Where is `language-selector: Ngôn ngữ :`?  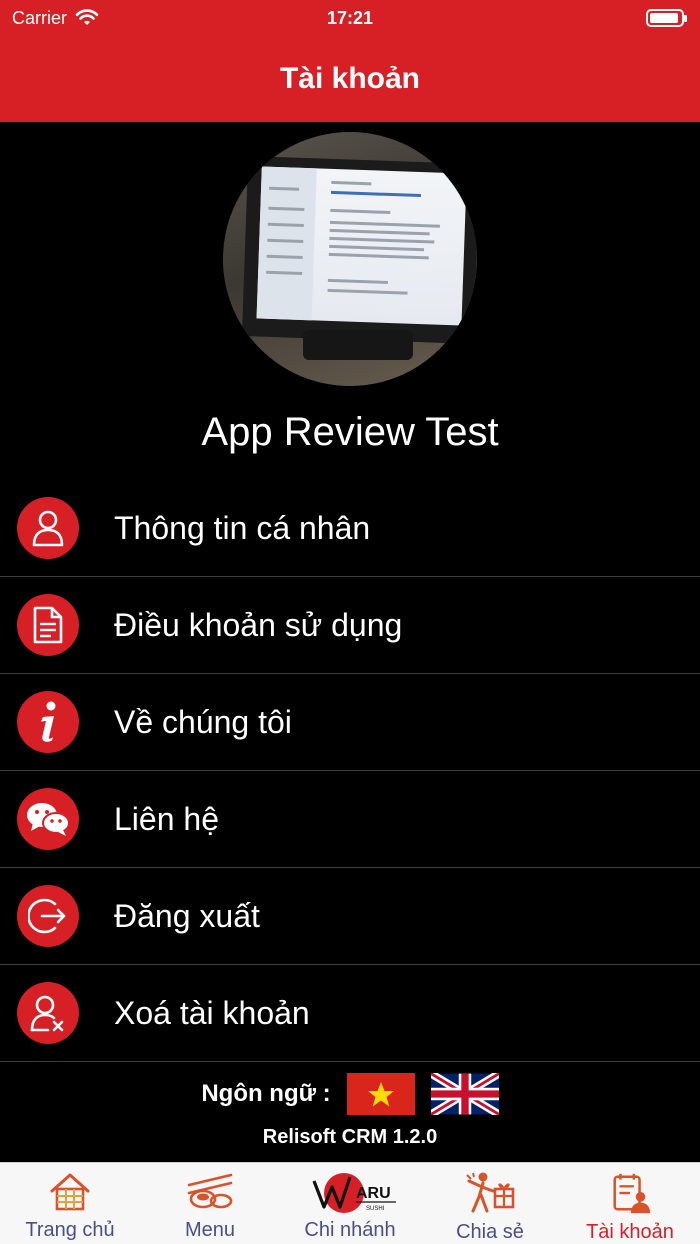 language-selector: Ngôn ngữ : is located at coordinates (350, 1094).